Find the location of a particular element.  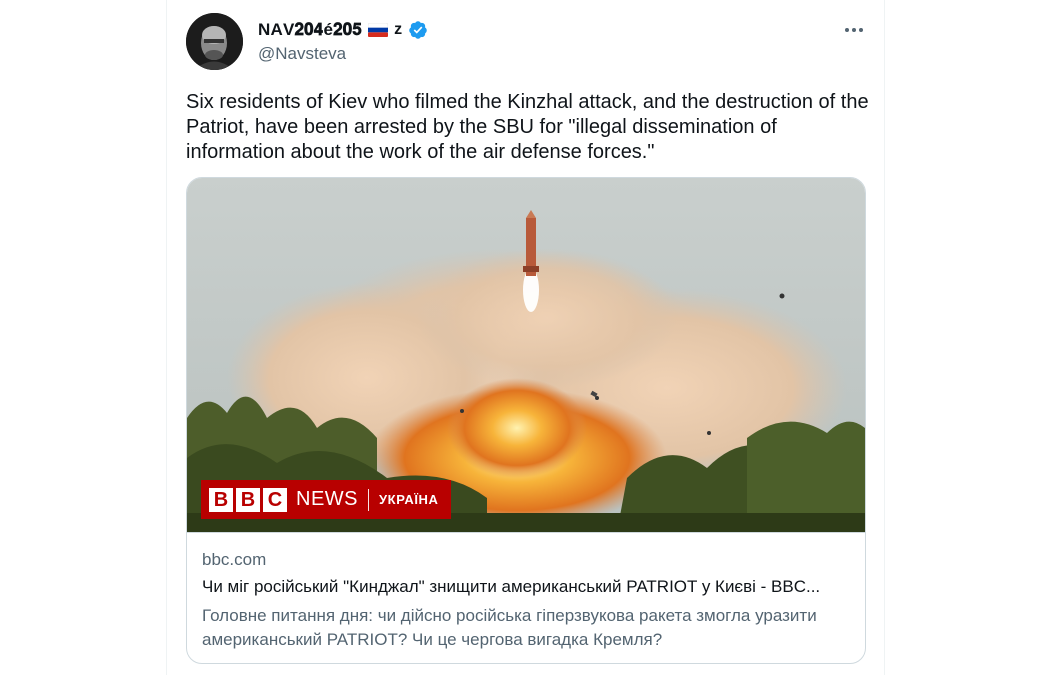

column-border-right is located at coordinates (884, 337).